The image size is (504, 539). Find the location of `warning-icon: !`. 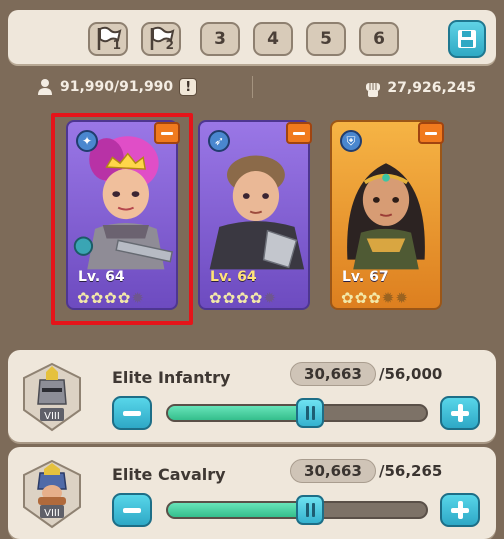

warning-icon: ! is located at coordinates (188, 87).